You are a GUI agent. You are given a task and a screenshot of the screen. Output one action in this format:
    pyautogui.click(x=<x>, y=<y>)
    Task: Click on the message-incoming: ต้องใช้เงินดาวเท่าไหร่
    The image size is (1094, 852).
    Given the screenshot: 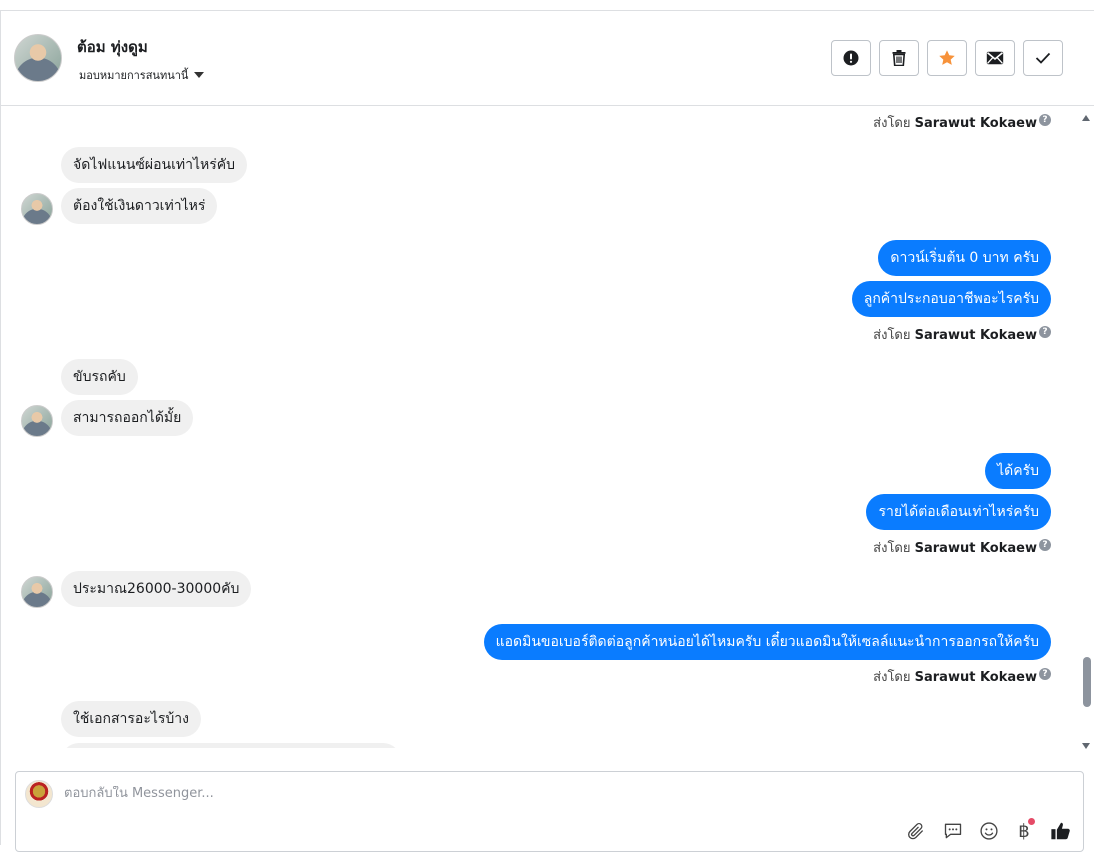 What is the action you would take?
    pyautogui.click(x=139, y=206)
    